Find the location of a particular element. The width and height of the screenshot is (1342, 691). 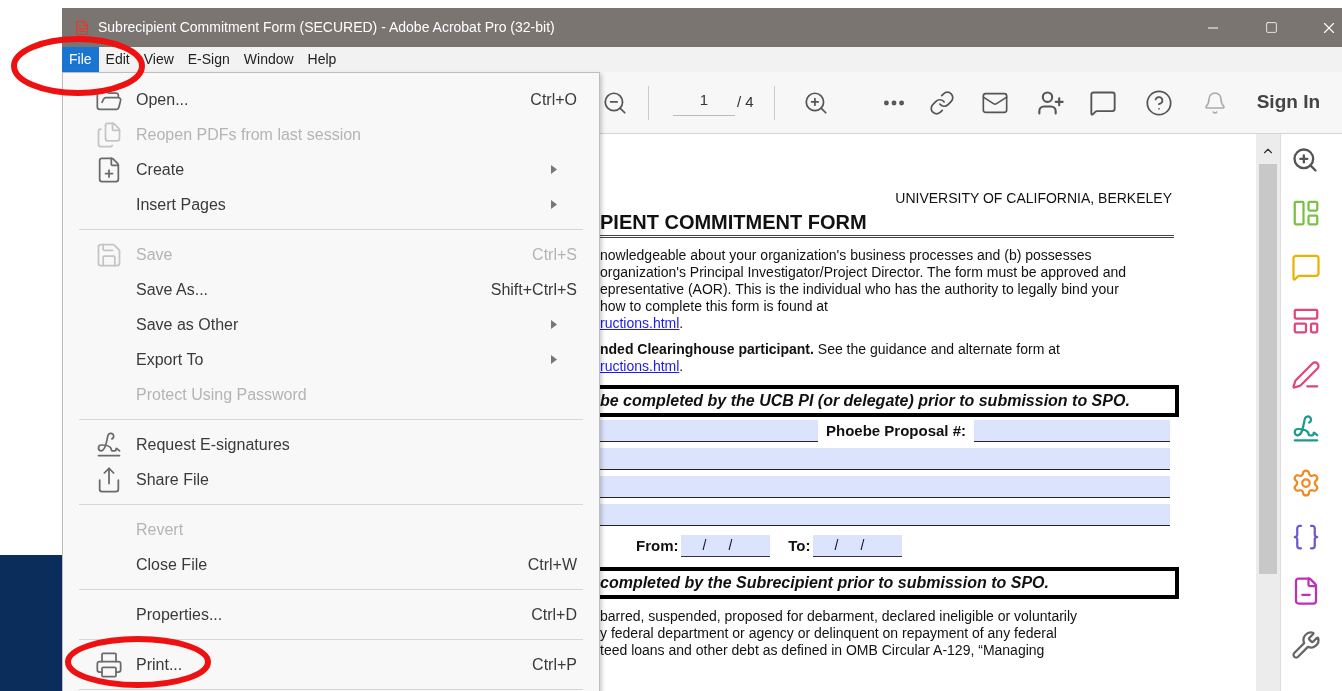

menu-item: Request E-signatures is located at coordinates (331, 444).